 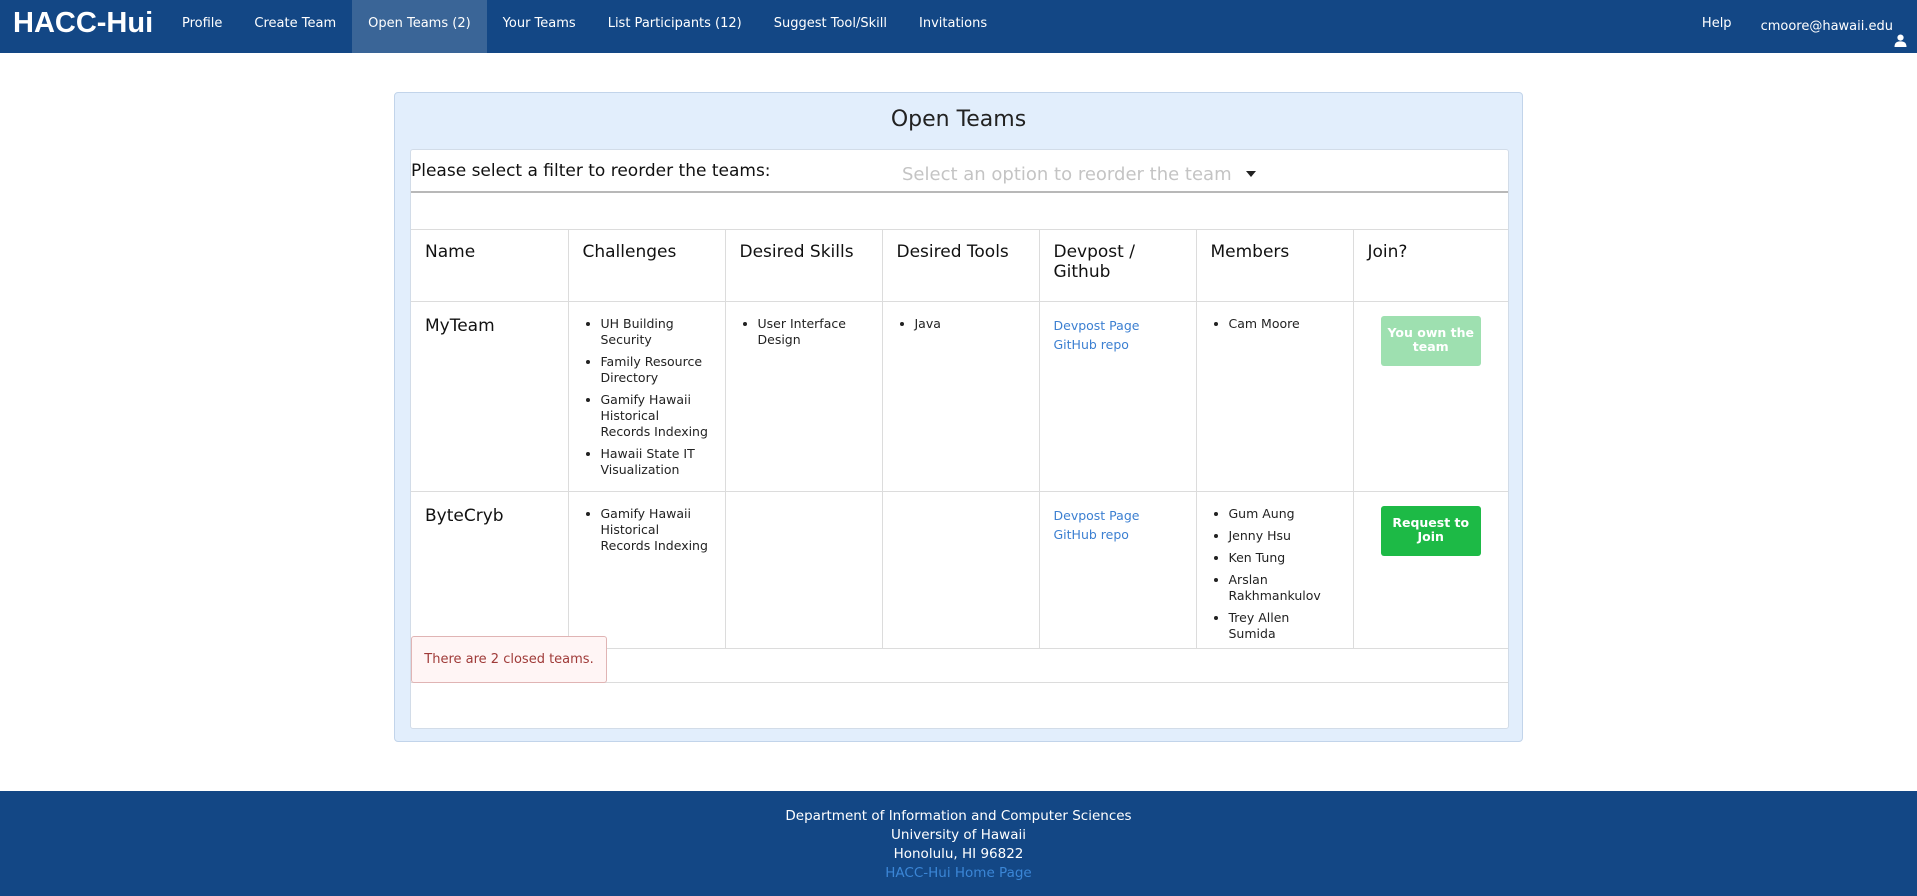 What do you see at coordinates (1275, 266) in the screenshot?
I see `header-members: Members` at bounding box center [1275, 266].